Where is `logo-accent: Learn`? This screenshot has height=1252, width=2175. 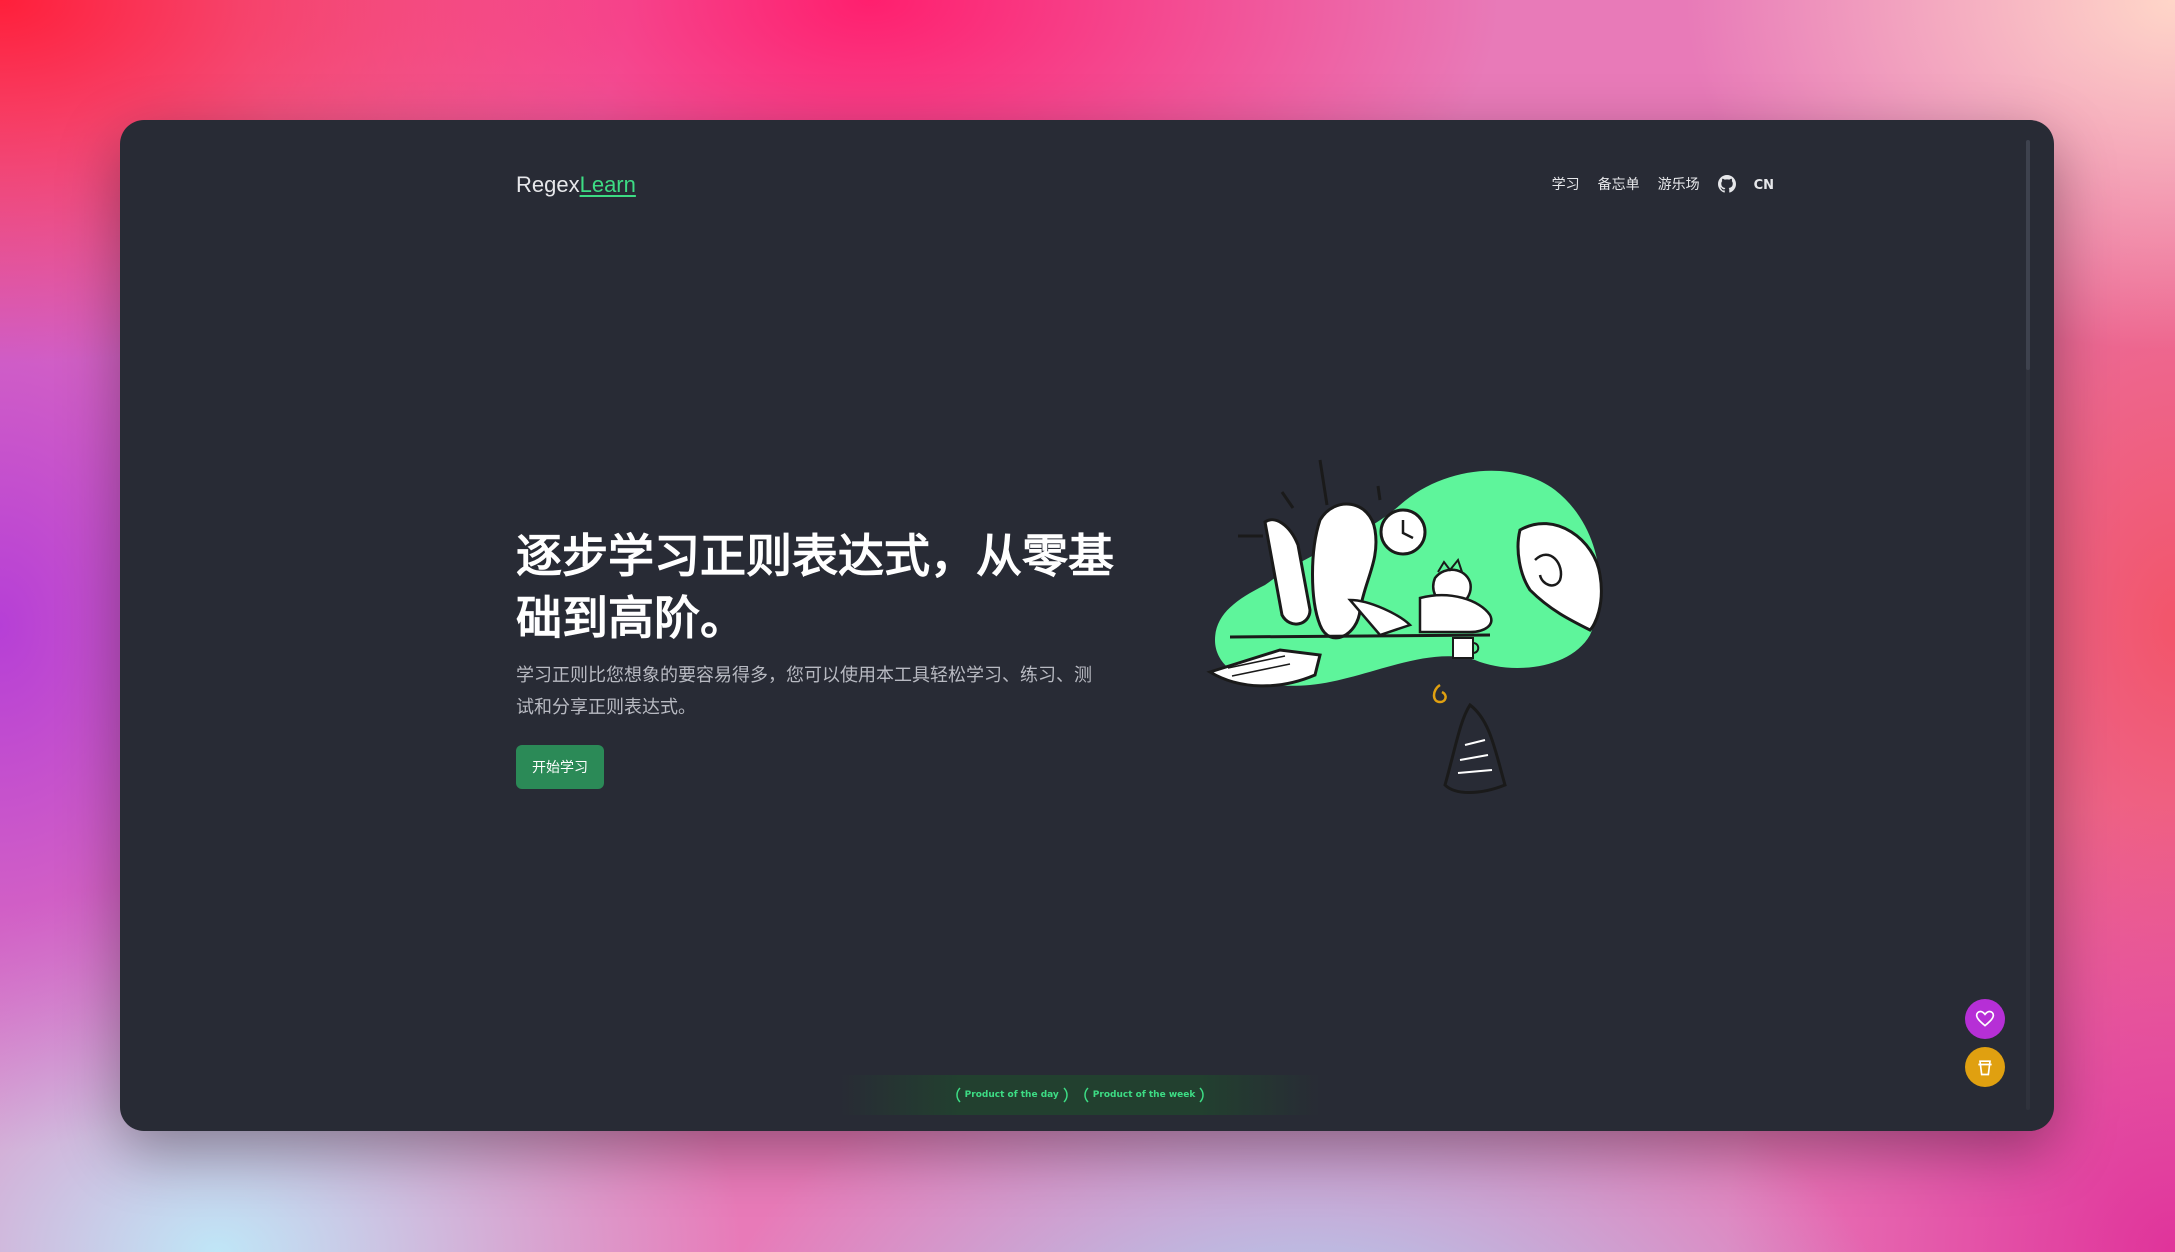 logo-accent: Learn is located at coordinates (607, 184).